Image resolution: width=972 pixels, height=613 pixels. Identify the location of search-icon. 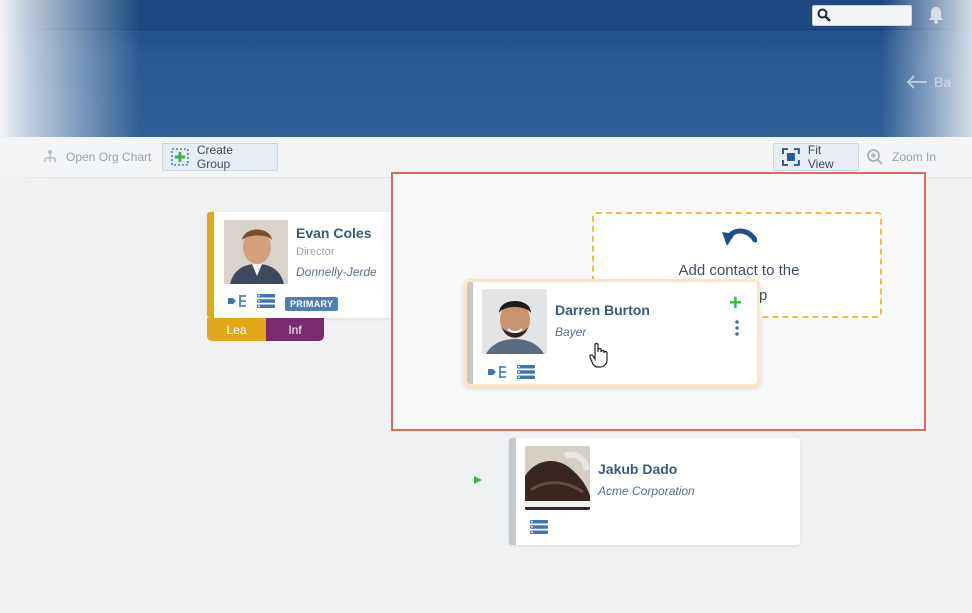
(824, 17).